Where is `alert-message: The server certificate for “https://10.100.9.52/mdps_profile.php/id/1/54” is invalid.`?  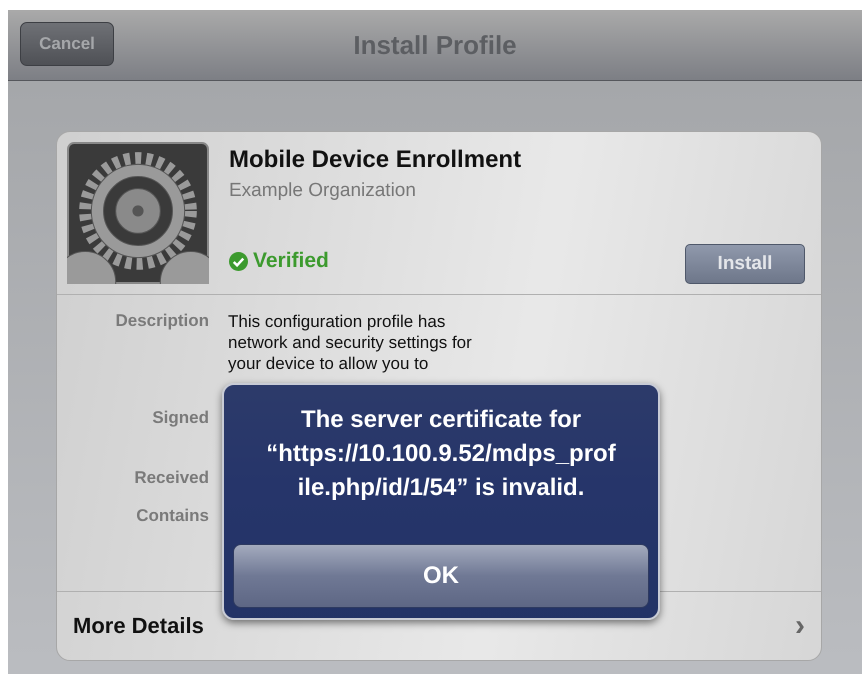
alert-message: The server certificate for “https://10.100.9.52/mdps_profile.php/id/1/54” is invalid. is located at coordinates (441, 454).